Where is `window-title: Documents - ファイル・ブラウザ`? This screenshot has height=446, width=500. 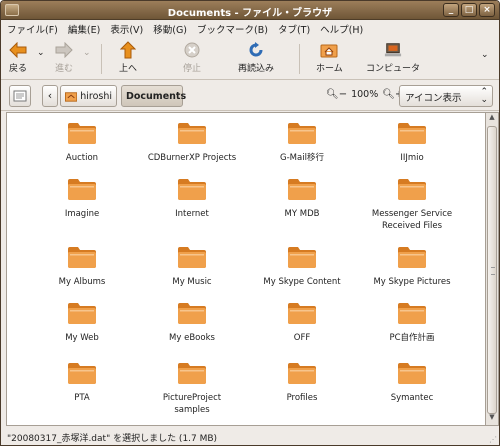 window-title: Documents - ファイル・ブラウザ is located at coordinates (250, 13).